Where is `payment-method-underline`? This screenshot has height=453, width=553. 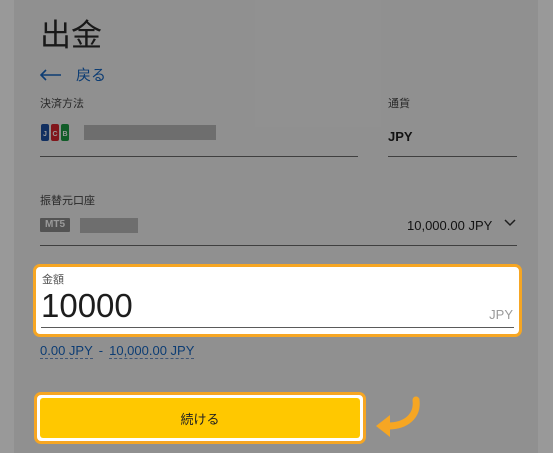
payment-method-underline is located at coordinates (199, 156).